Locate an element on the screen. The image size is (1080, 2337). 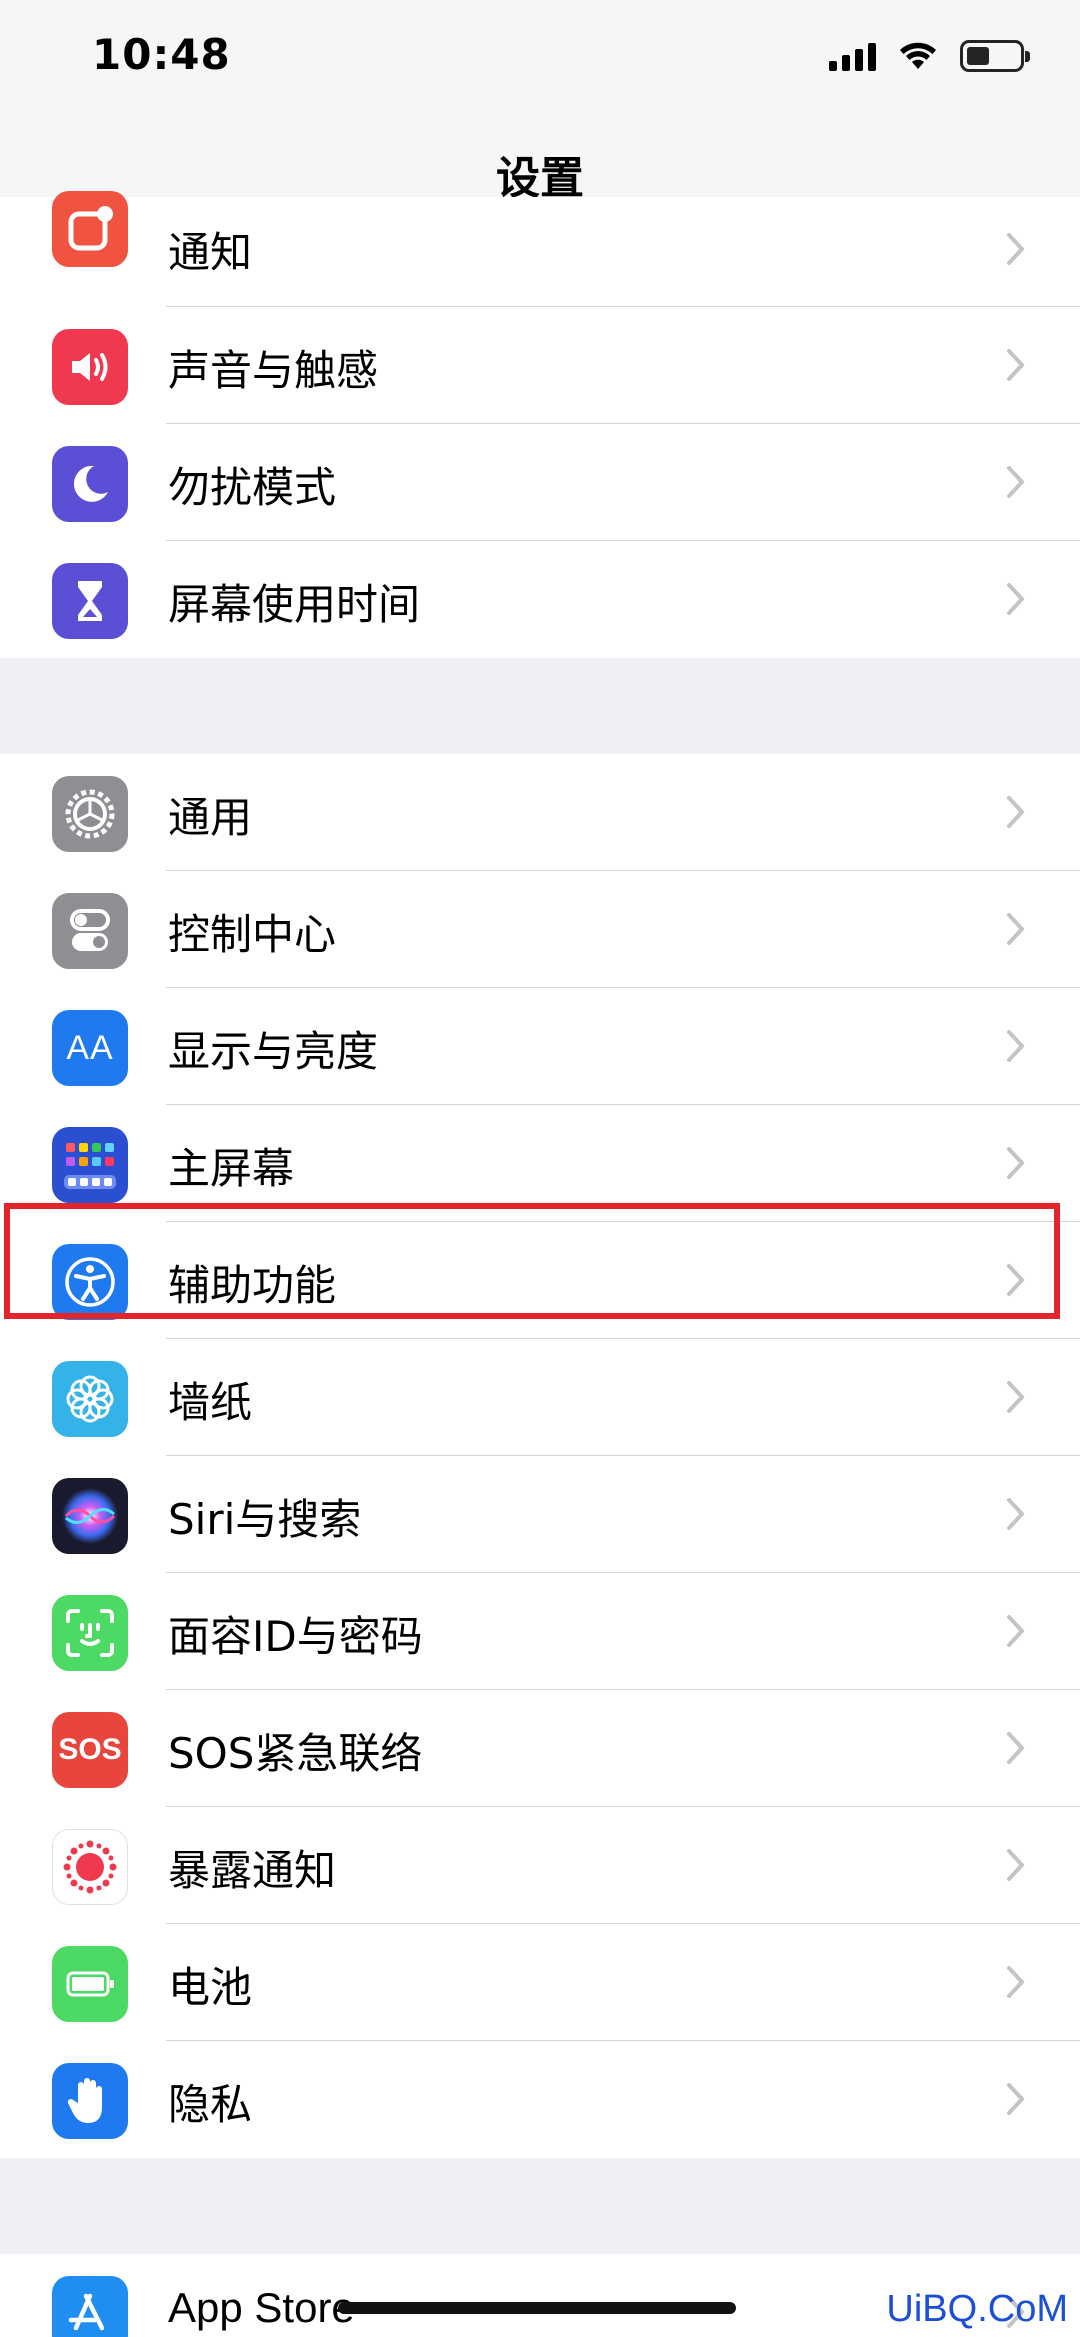
watermark: UiBQ.CoM is located at coordinates (977, 2309).